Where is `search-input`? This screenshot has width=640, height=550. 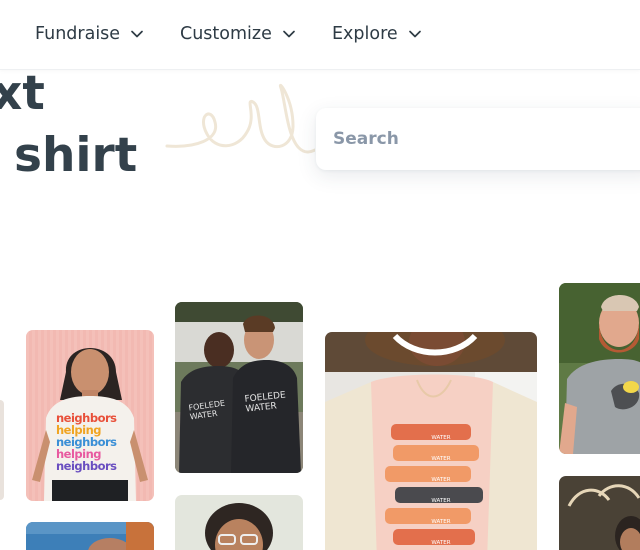 search-input is located at coordinates (478, 139).